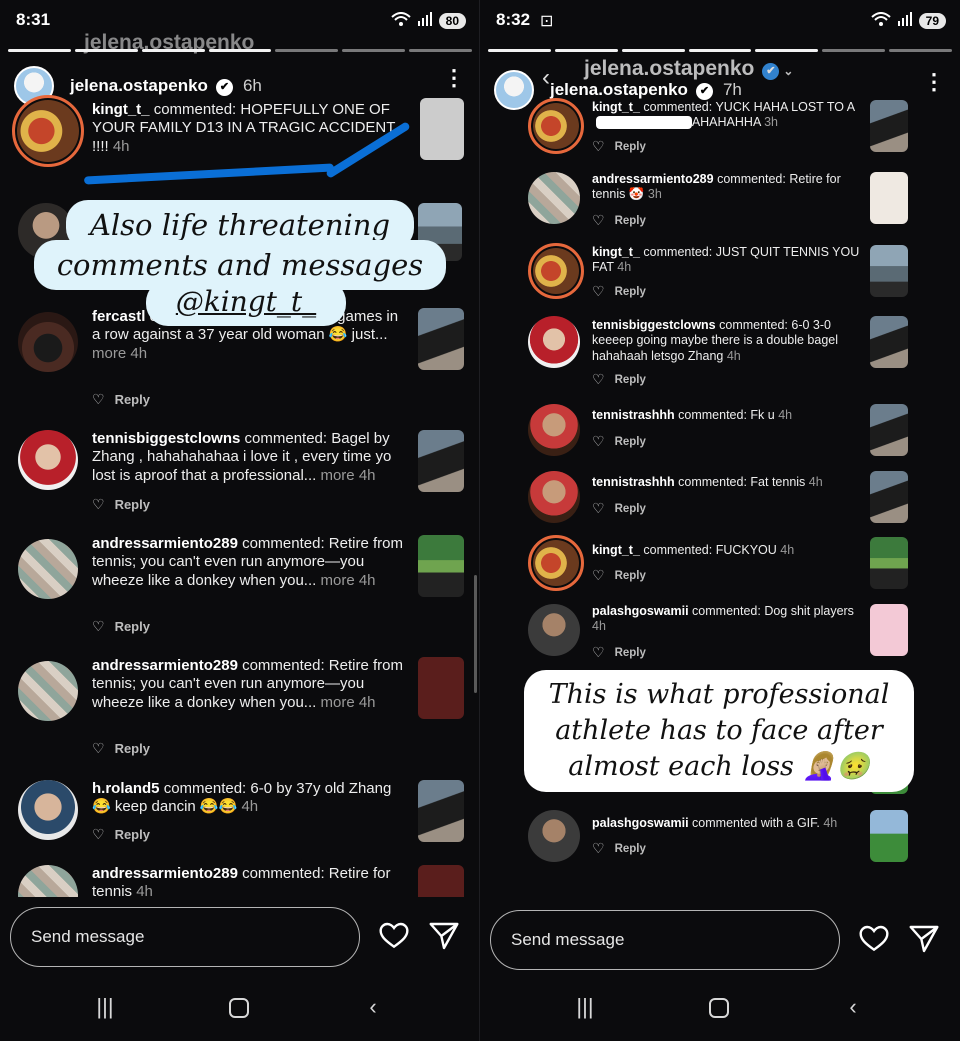  Describe the element at coordinates (719, 694) in the screenshot. I see `sticker-text-line1: This is what professional` at that location.